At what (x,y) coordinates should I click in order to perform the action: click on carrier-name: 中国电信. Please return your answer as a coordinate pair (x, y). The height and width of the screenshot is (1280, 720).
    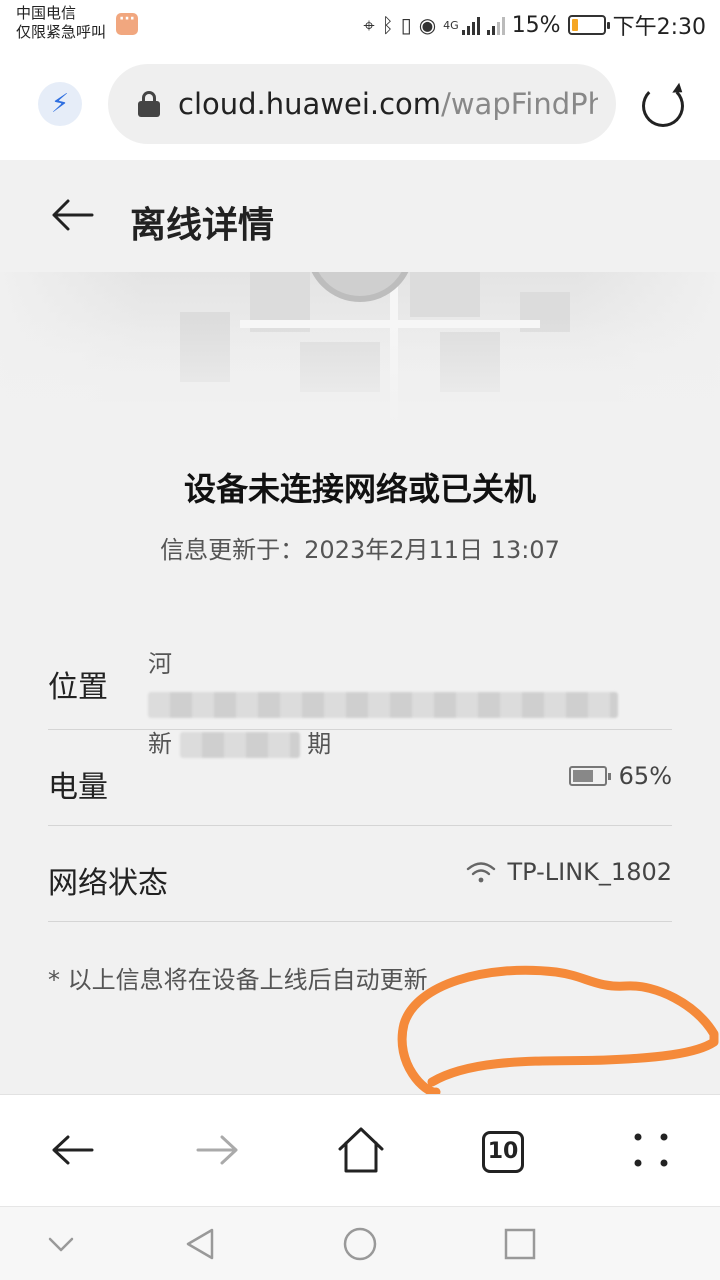
    Looking at the image, I should click on (46, 13).